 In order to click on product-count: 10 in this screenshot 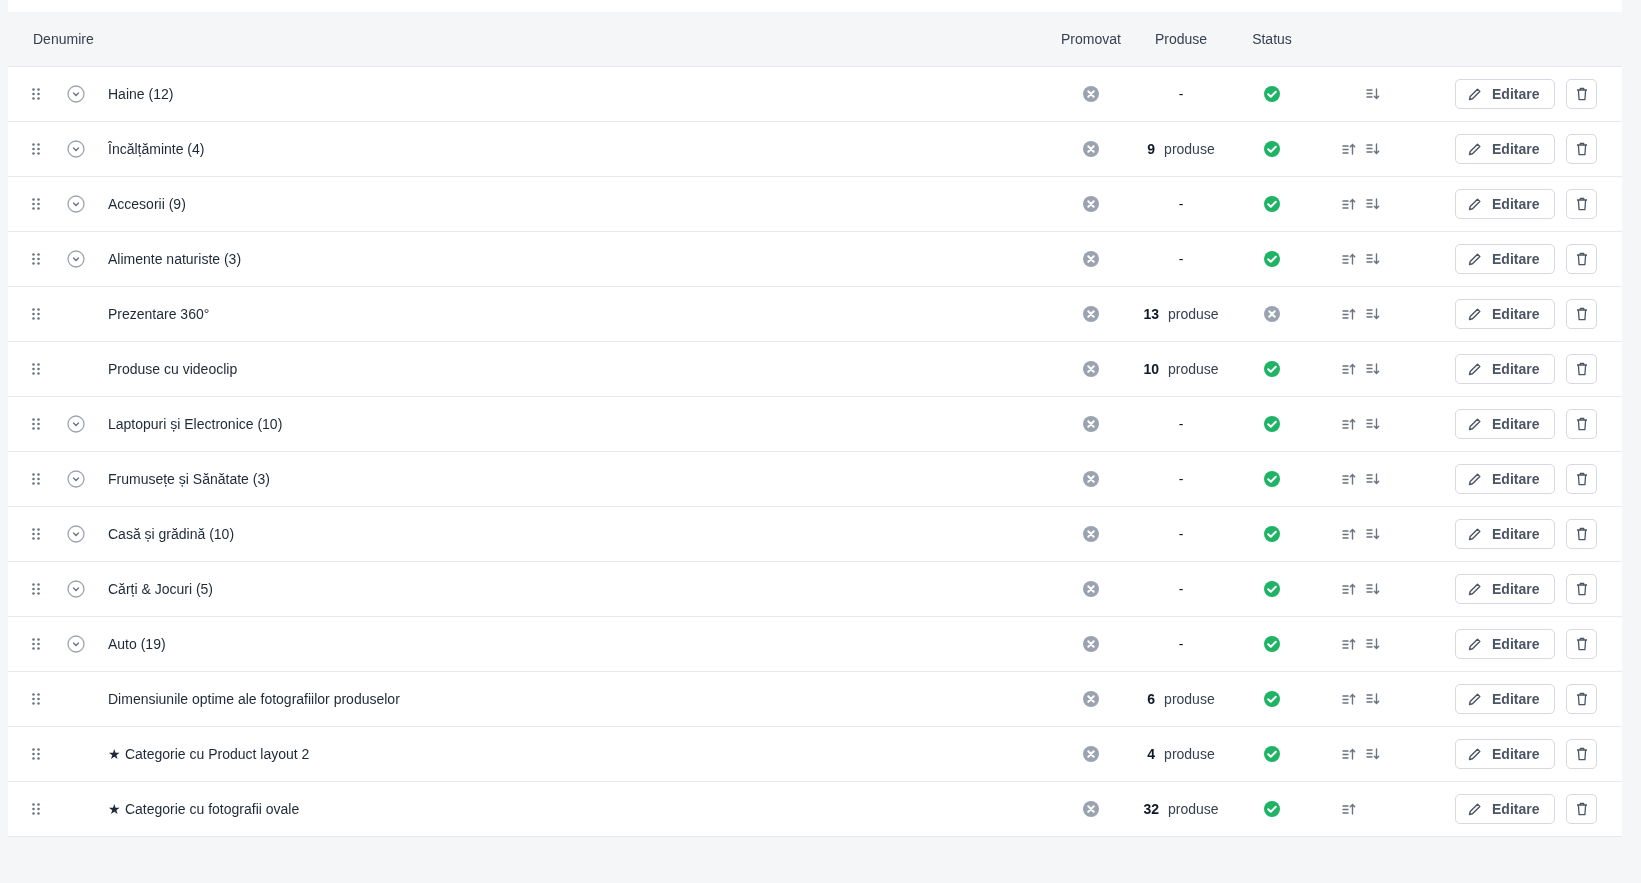, I will do `click(1151, 369)`.